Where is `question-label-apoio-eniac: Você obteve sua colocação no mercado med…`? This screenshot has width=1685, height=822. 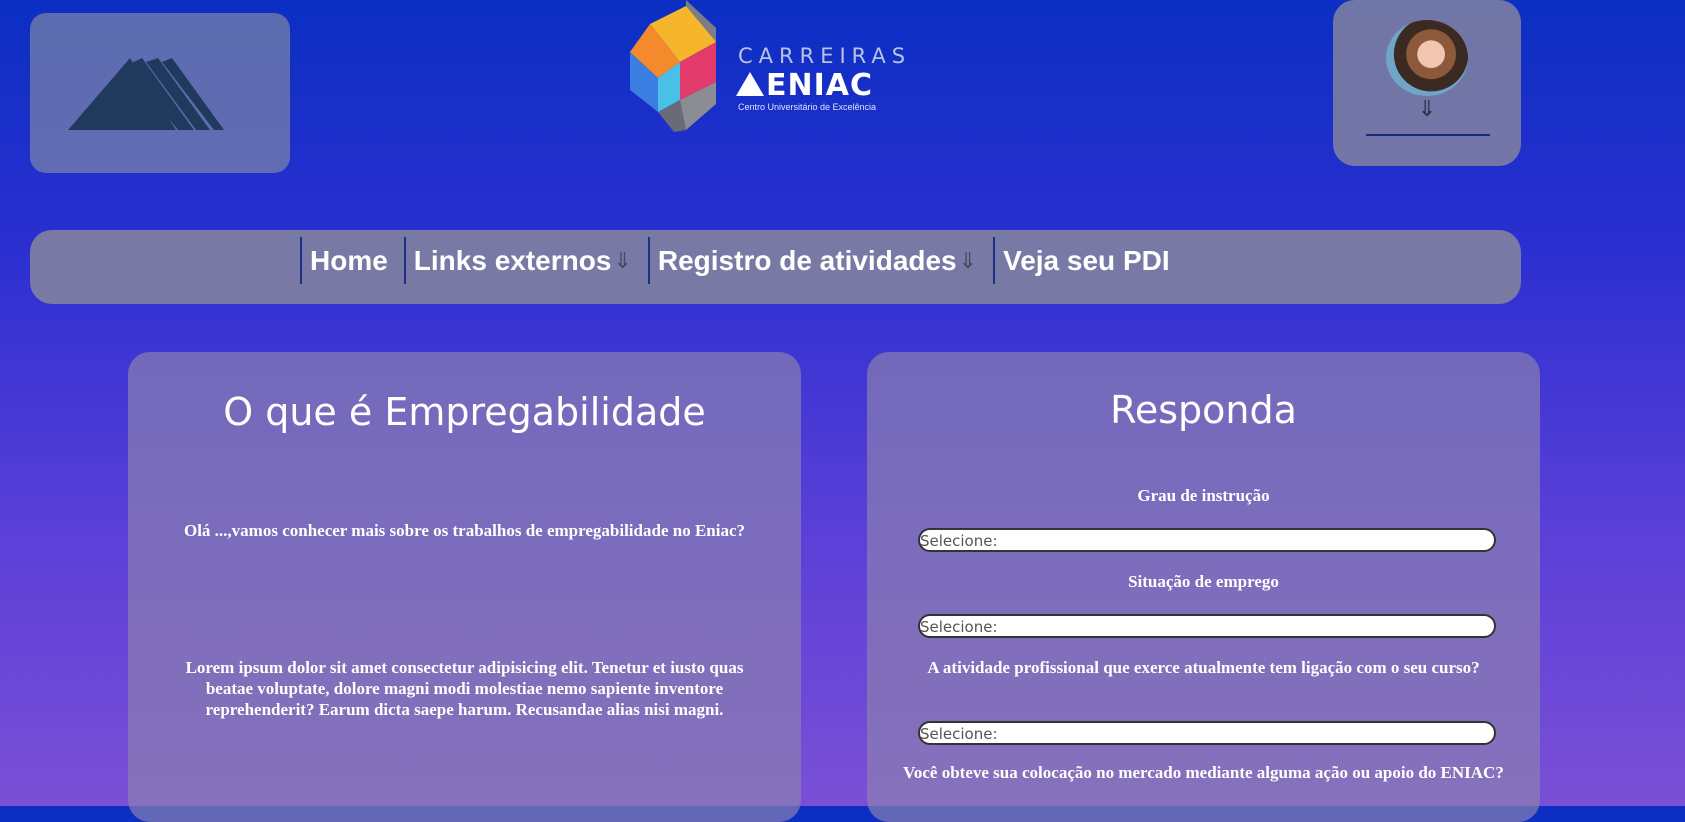 question-label-apoio-eniac: Você obteve sua colocação no mercado med… is located at coordinates (1203, 772).